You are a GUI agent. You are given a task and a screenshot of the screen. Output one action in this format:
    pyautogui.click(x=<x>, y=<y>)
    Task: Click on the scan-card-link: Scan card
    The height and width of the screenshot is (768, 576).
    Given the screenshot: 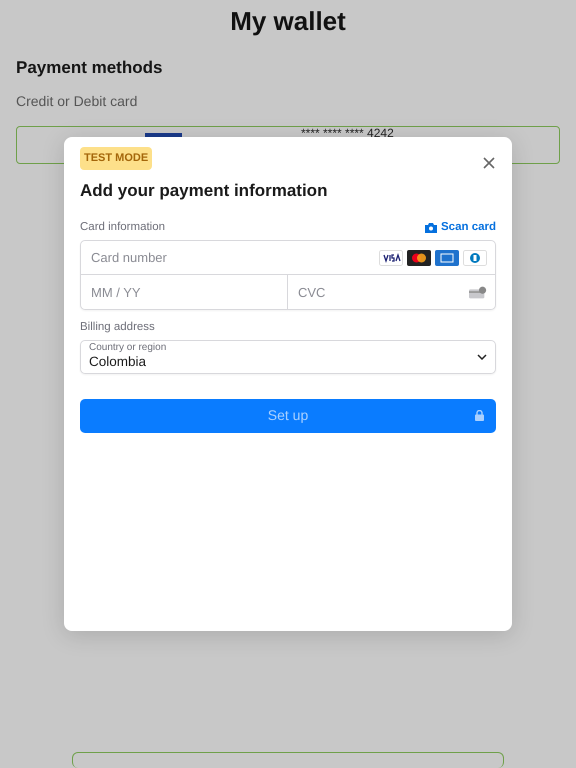 What is the action you would take?
    pyautogui.click(x=460, y=227)
    